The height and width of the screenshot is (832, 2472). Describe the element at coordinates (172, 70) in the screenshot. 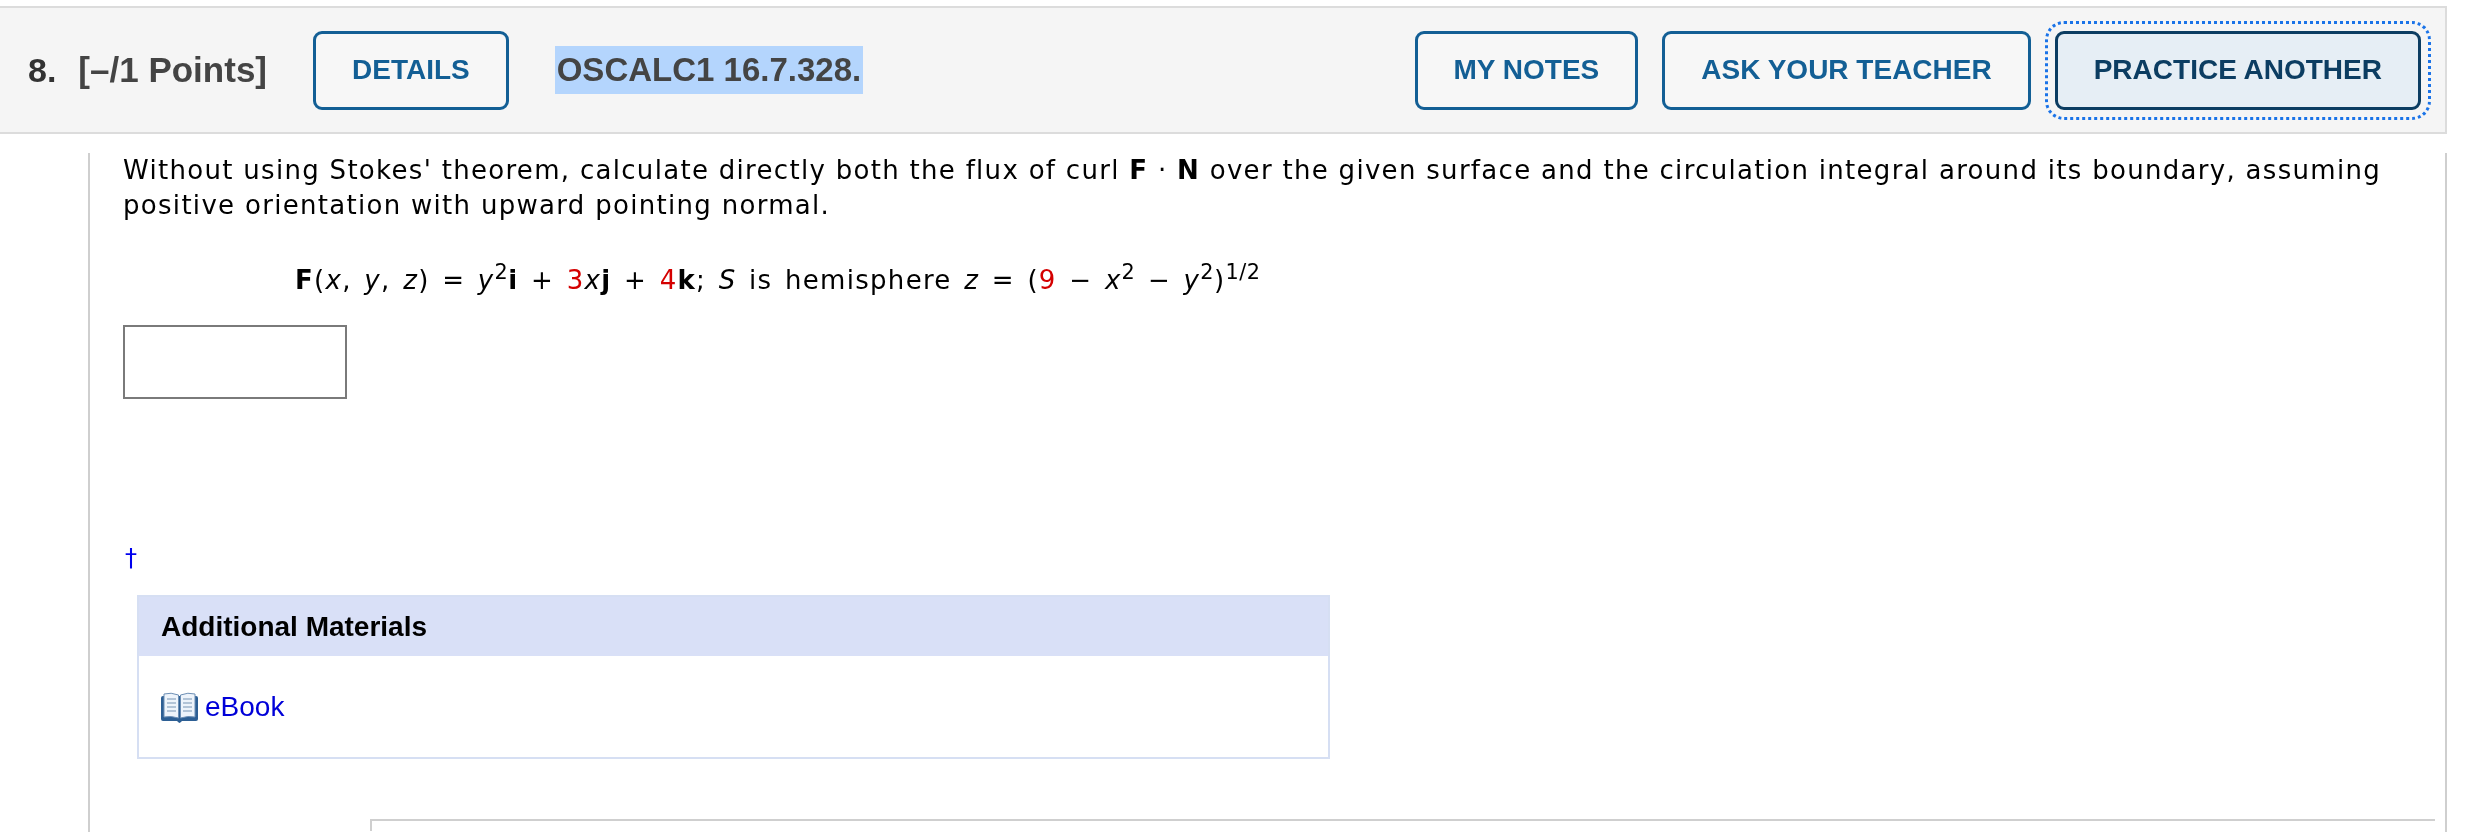

I see `points-label: [–/1 Points]` at that location.